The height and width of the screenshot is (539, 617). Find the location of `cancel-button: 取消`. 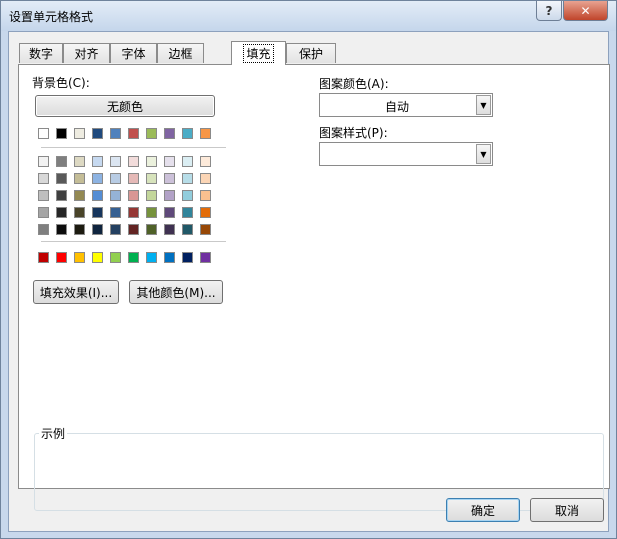

cancel-button: 取消 is located at coordinates (567, 510).